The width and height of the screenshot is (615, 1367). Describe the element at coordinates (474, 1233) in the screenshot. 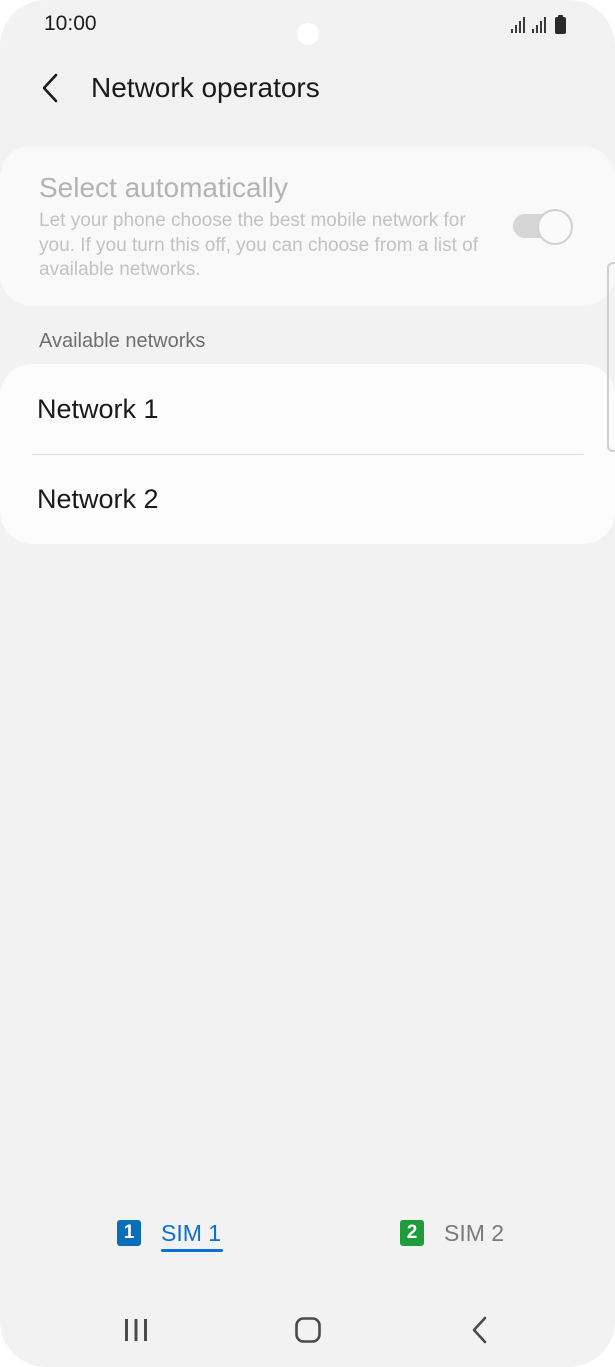

I see `tab-sim-2-label: SIM 2` at that location.